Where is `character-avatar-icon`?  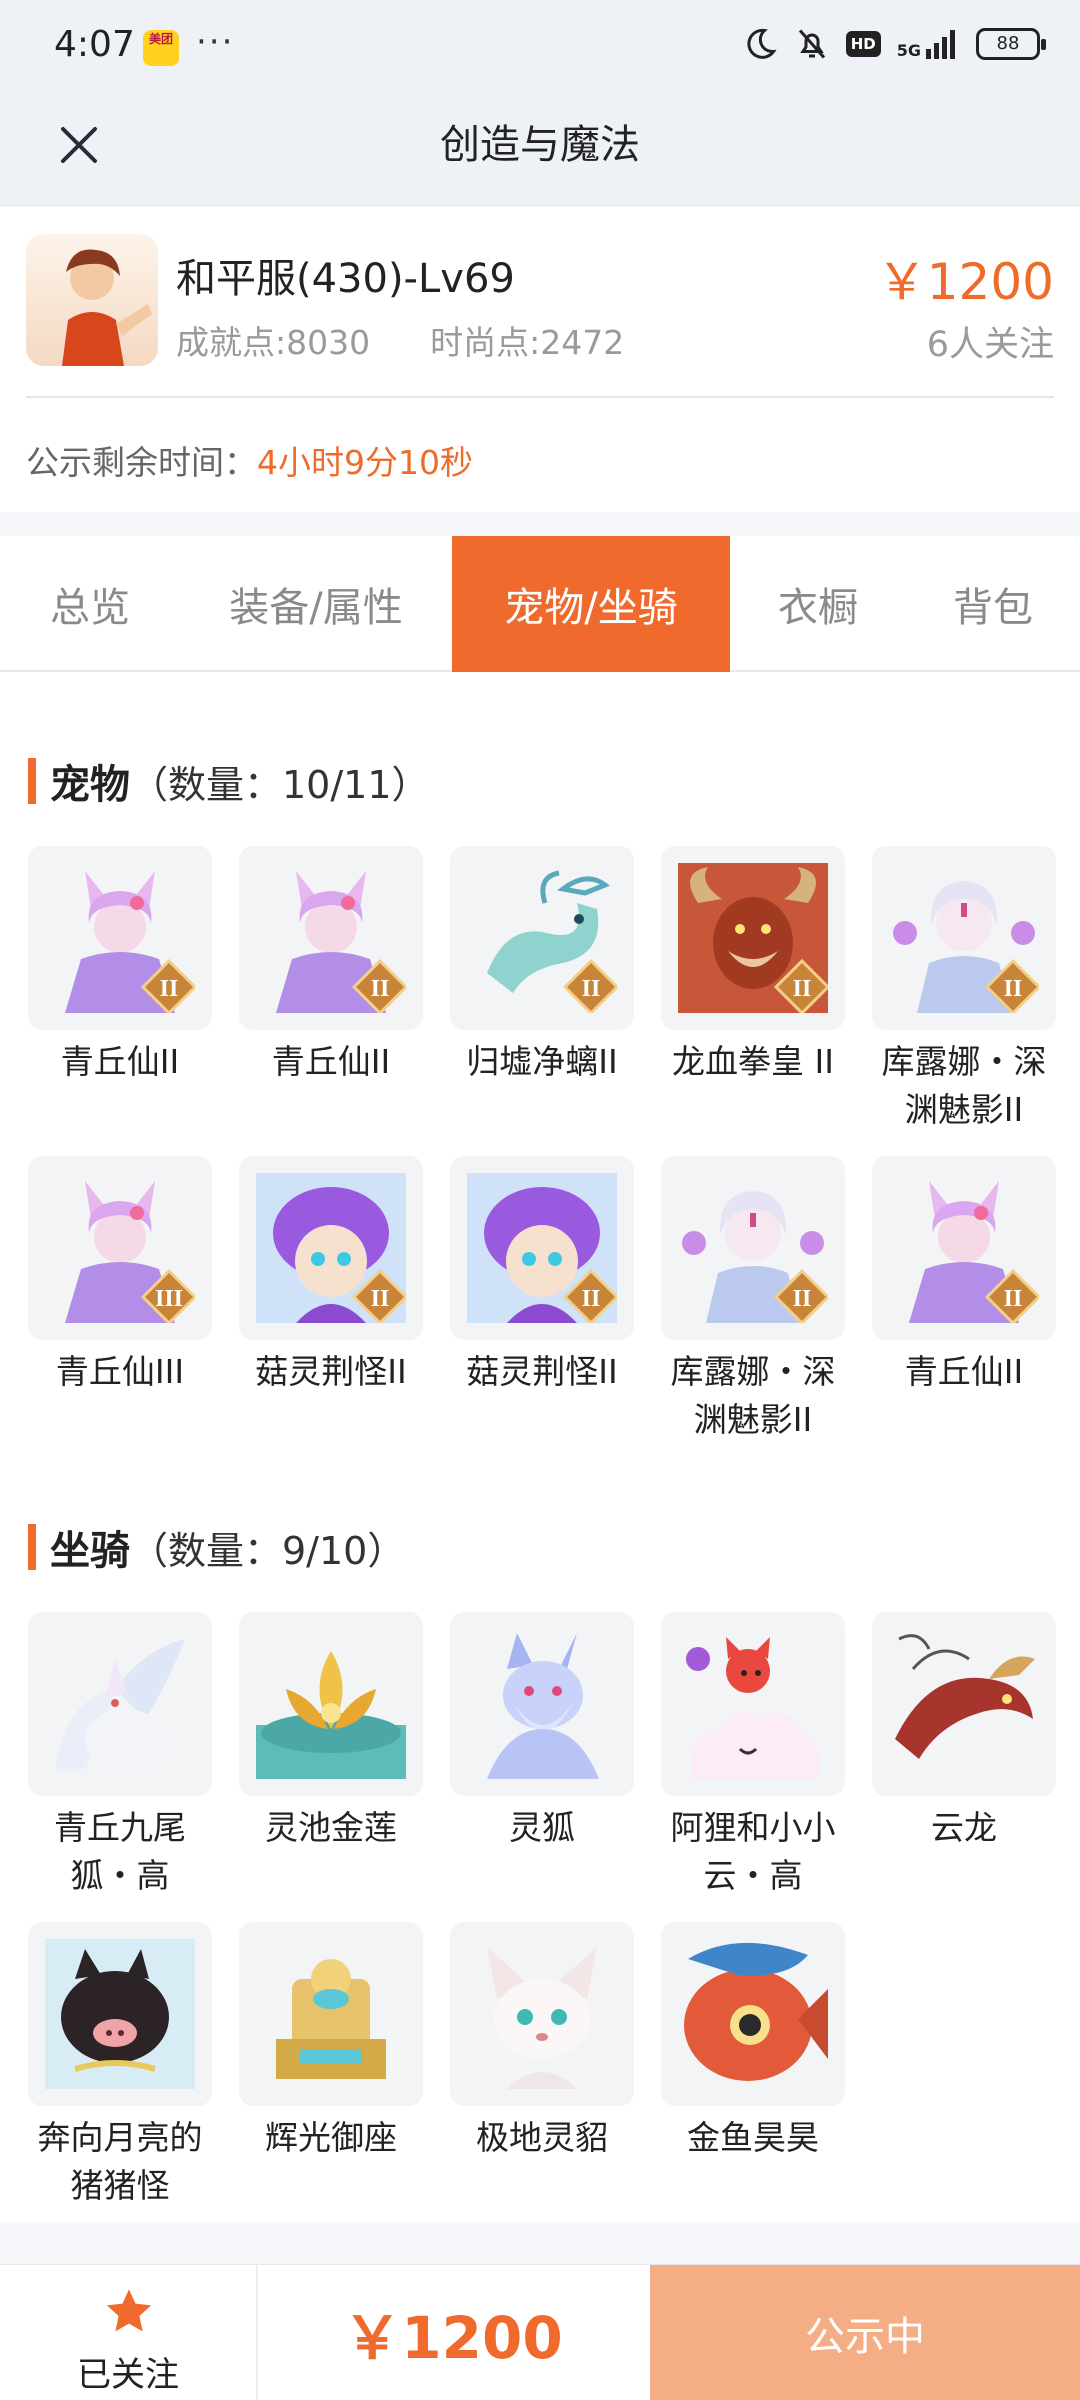
character-avatar-icon is located at coordinates (107, 307).